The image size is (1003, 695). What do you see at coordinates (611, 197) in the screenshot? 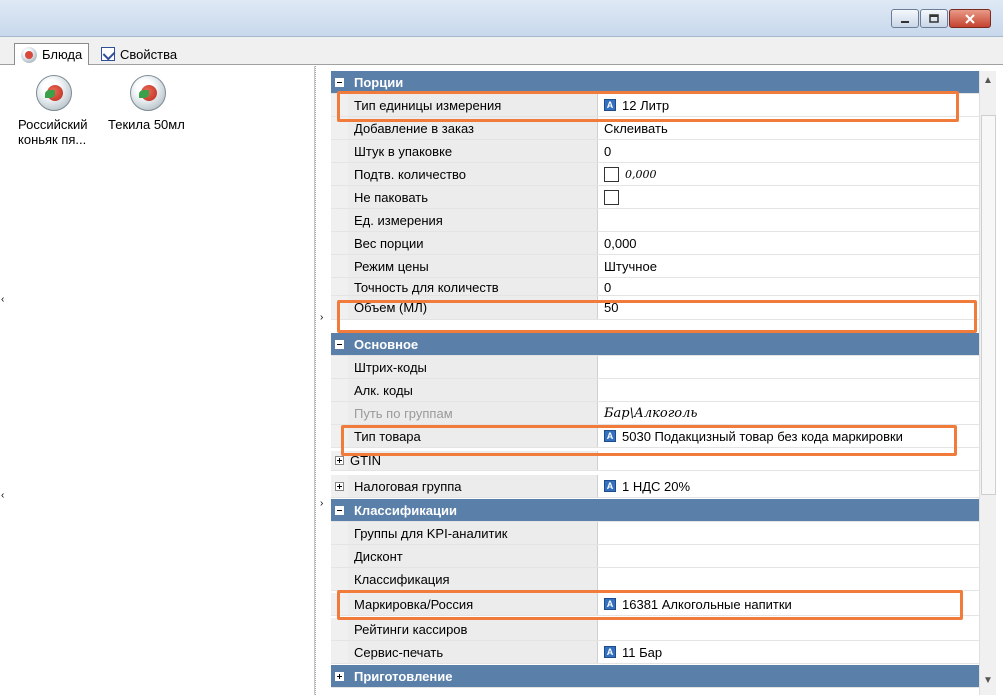
I see `no-pack-checkbox` at bounding box center [611, 197].